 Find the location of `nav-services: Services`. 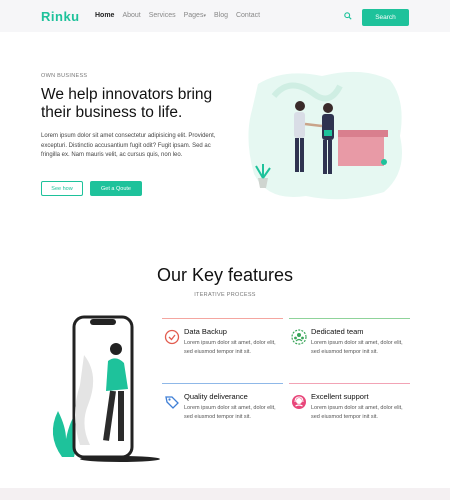

nav-services: Services is located at coordinates (162, 15).